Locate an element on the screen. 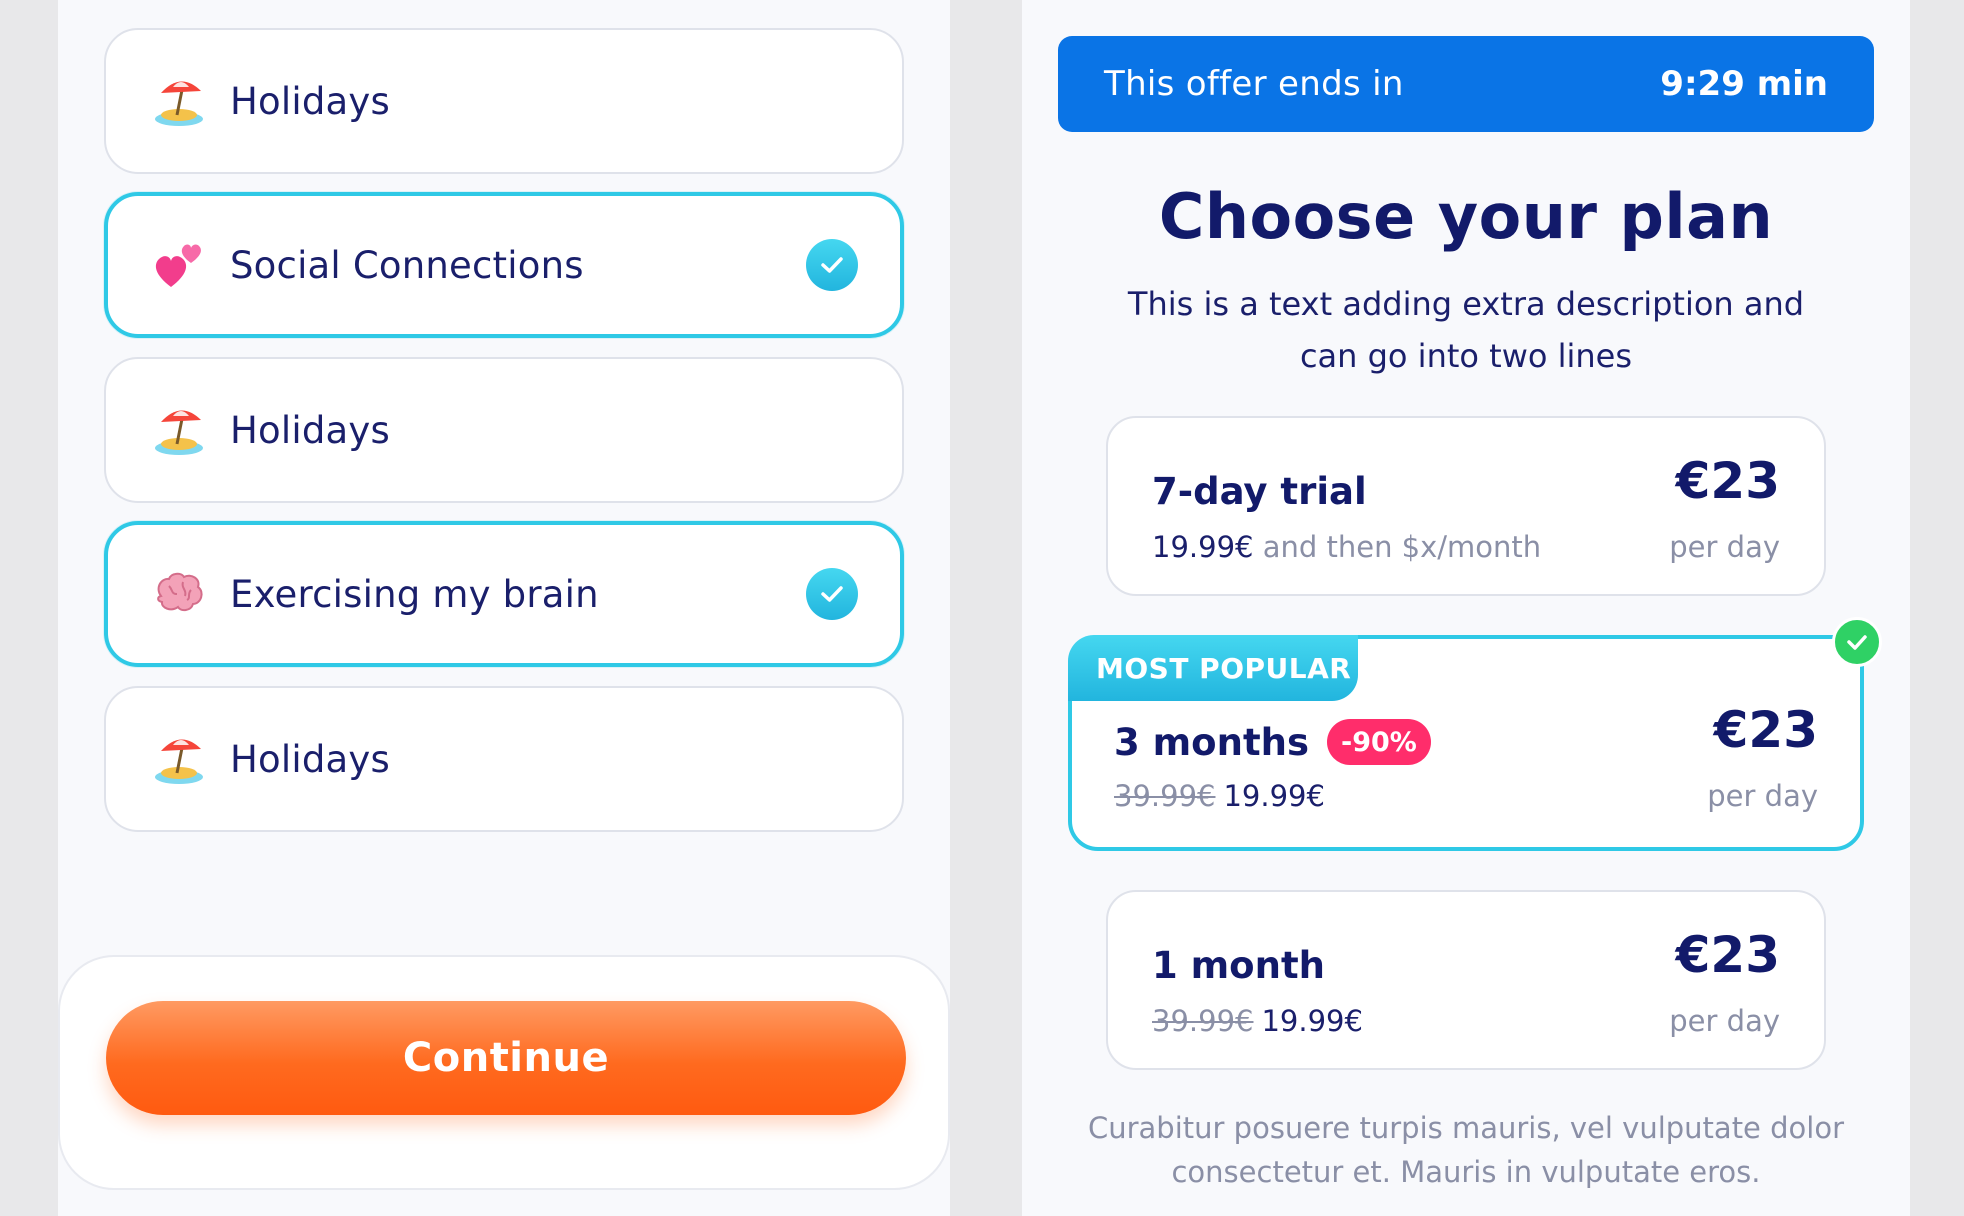 This screenshot has width=1964, height=1216. page-title: Choose your plan is located at coordinates (1466, 216).